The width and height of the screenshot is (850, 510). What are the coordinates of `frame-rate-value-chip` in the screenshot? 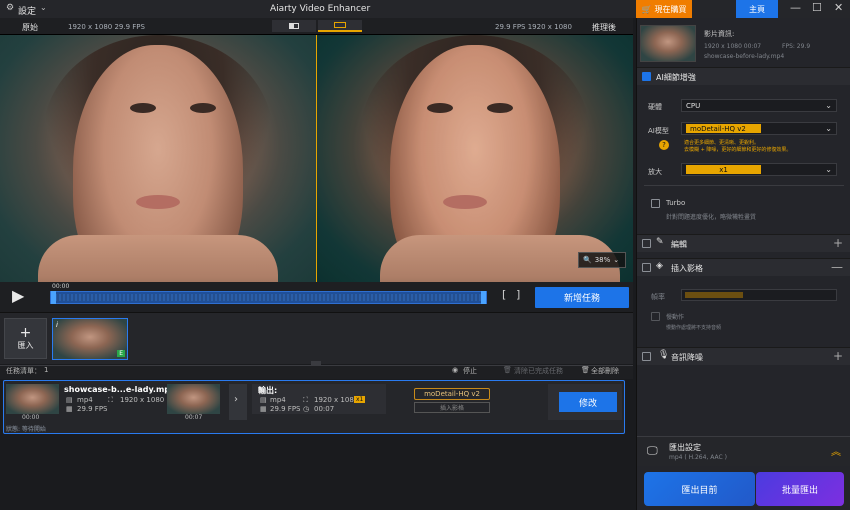 It's located at (714, 295).